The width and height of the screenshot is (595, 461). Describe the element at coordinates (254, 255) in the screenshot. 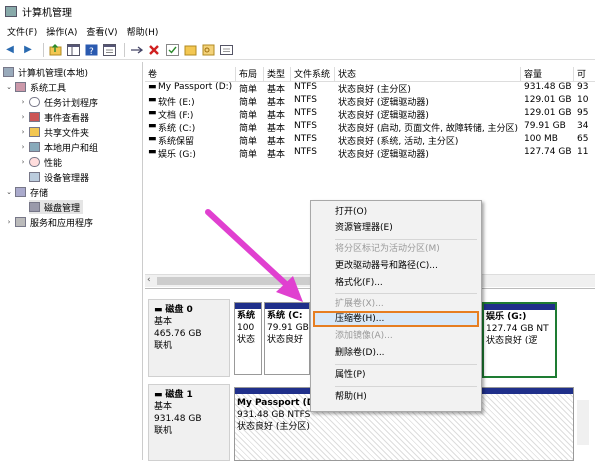

I see `annotation-arrow-icon` at that location.